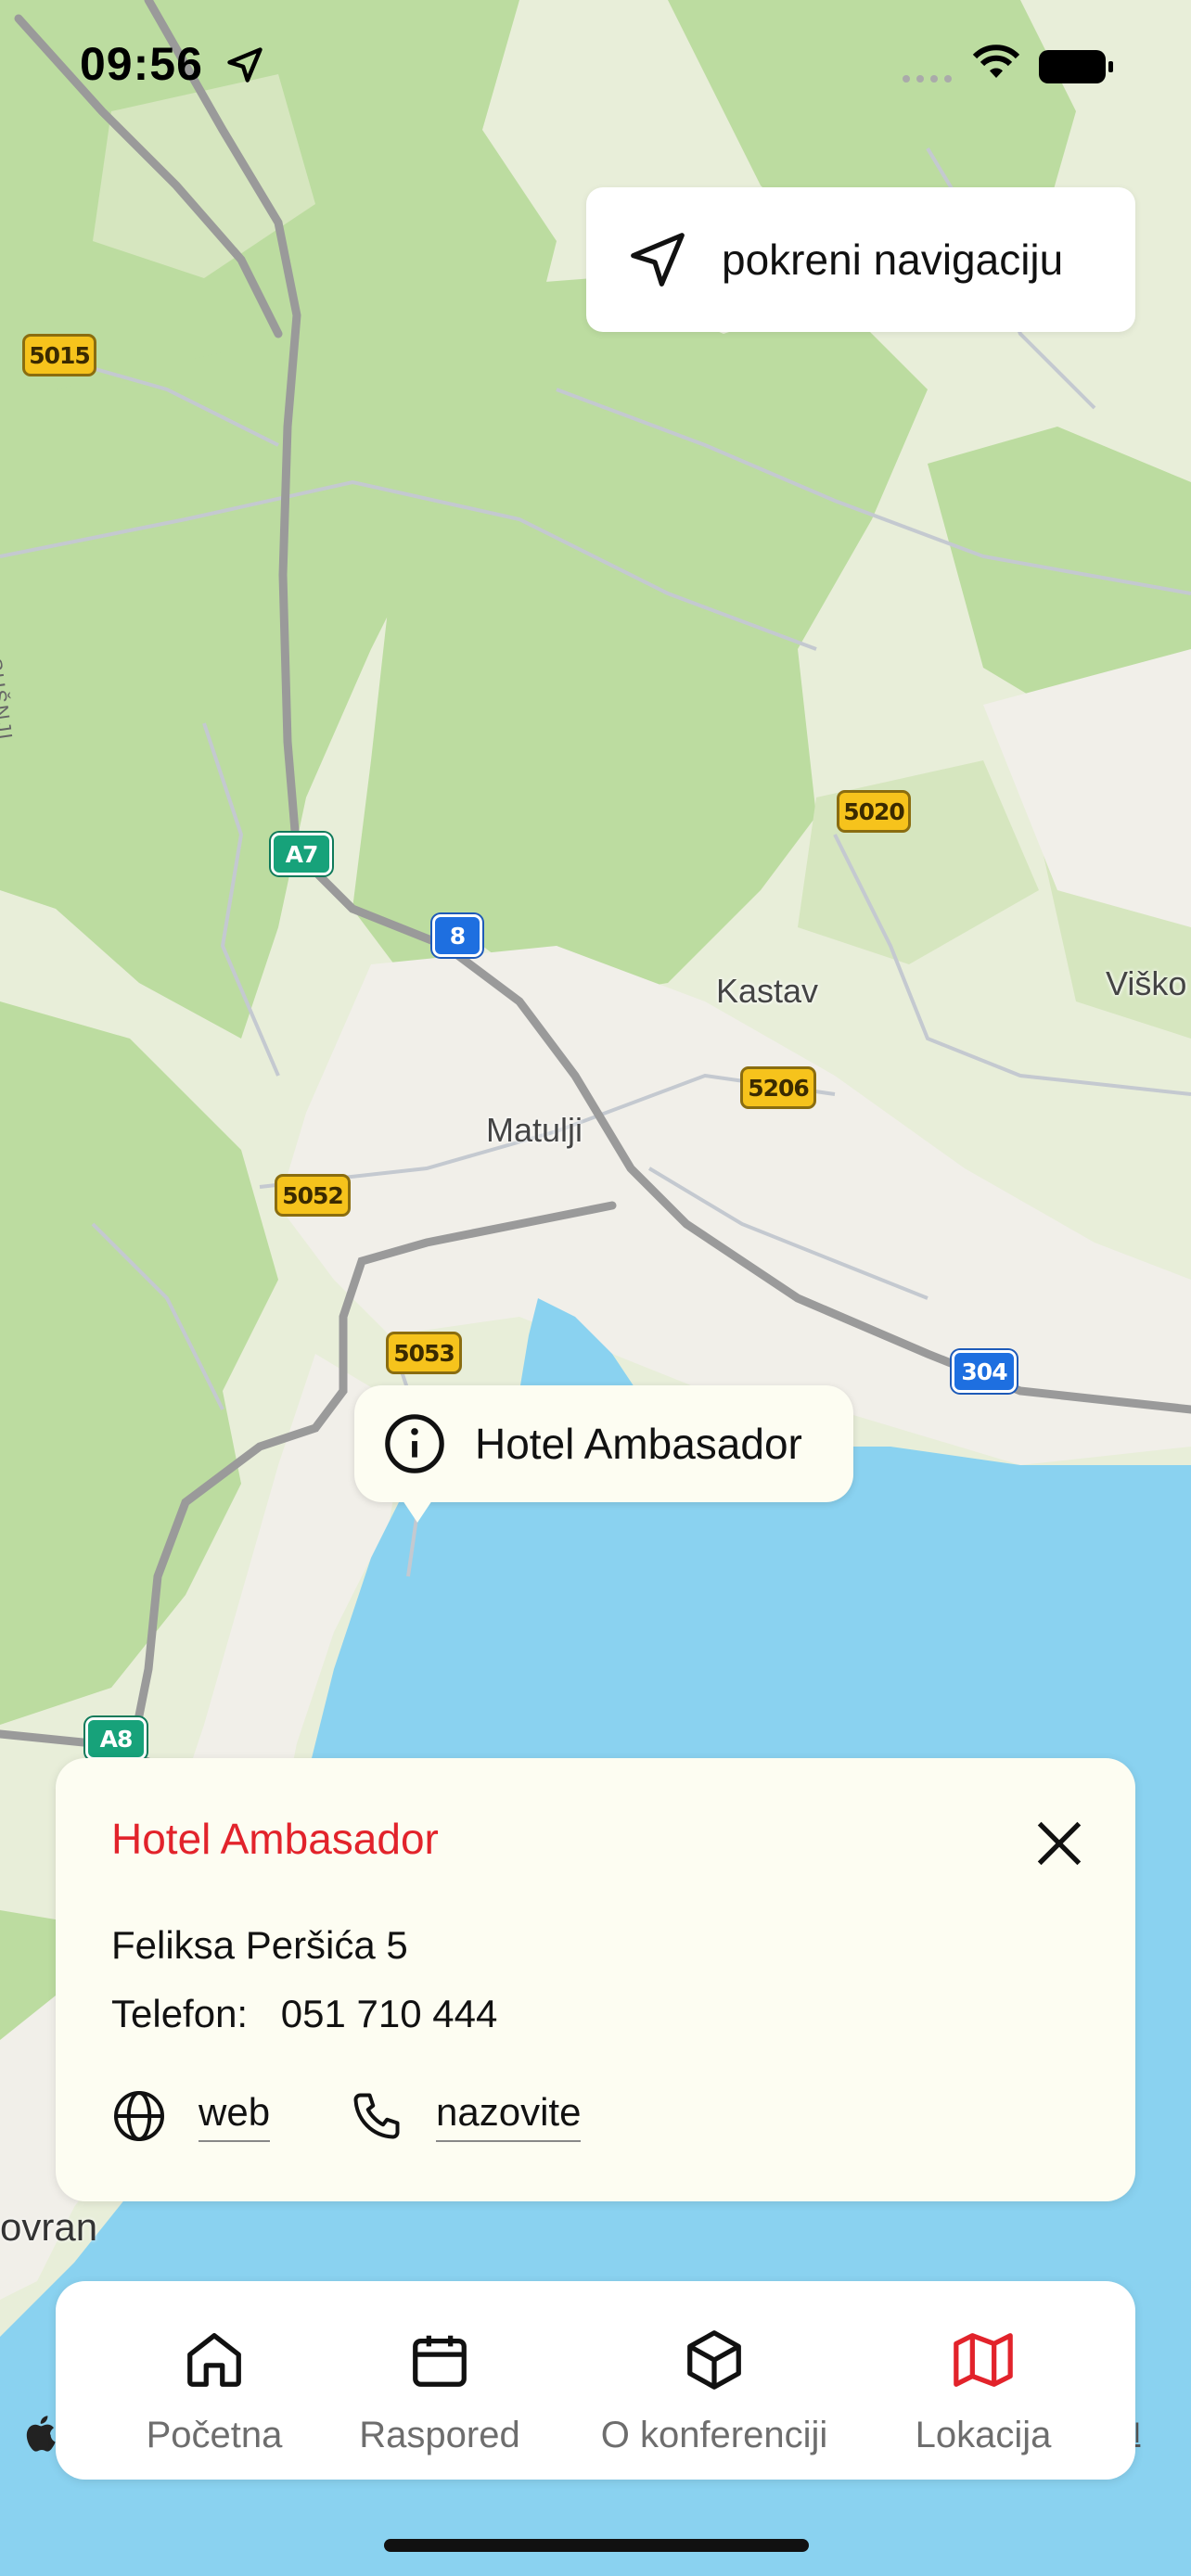 The height and width of the screenshot is (2576, 1191). I want to click on hotel-callout-label: Hotel Ambasador, so click(638, 1444).